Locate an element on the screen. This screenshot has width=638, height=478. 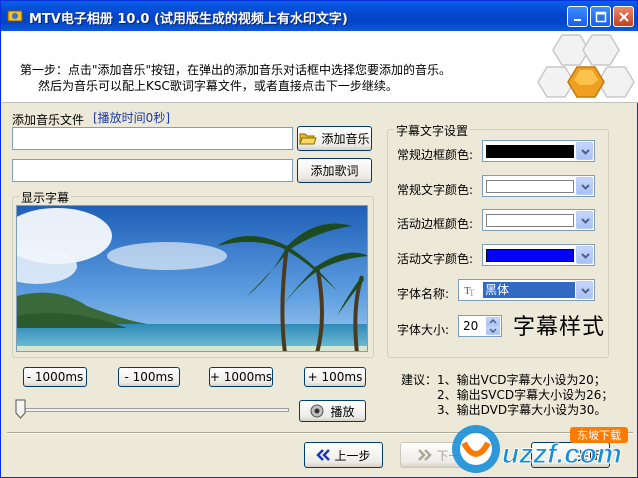
normal-text-color-swatch is located at coordinates (530, 186).